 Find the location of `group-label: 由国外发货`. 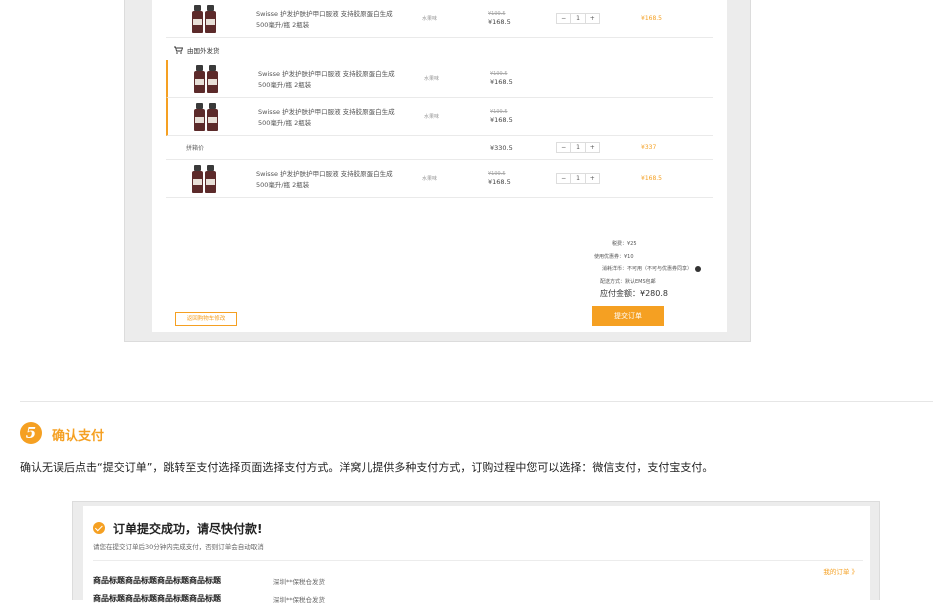

group-label: 由国外发货 is located at coordinates (197, 50).